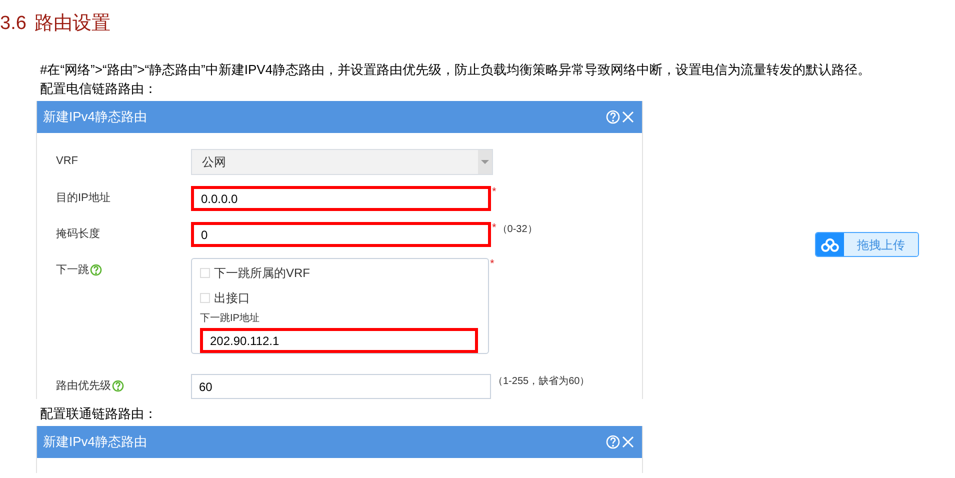 Image resolution: width=955 pixels, height=478 pixels. What do you see at coordinates (342, 162) in the screenshot?
I see `select-field: 公网` at bounding box center [342, 162].